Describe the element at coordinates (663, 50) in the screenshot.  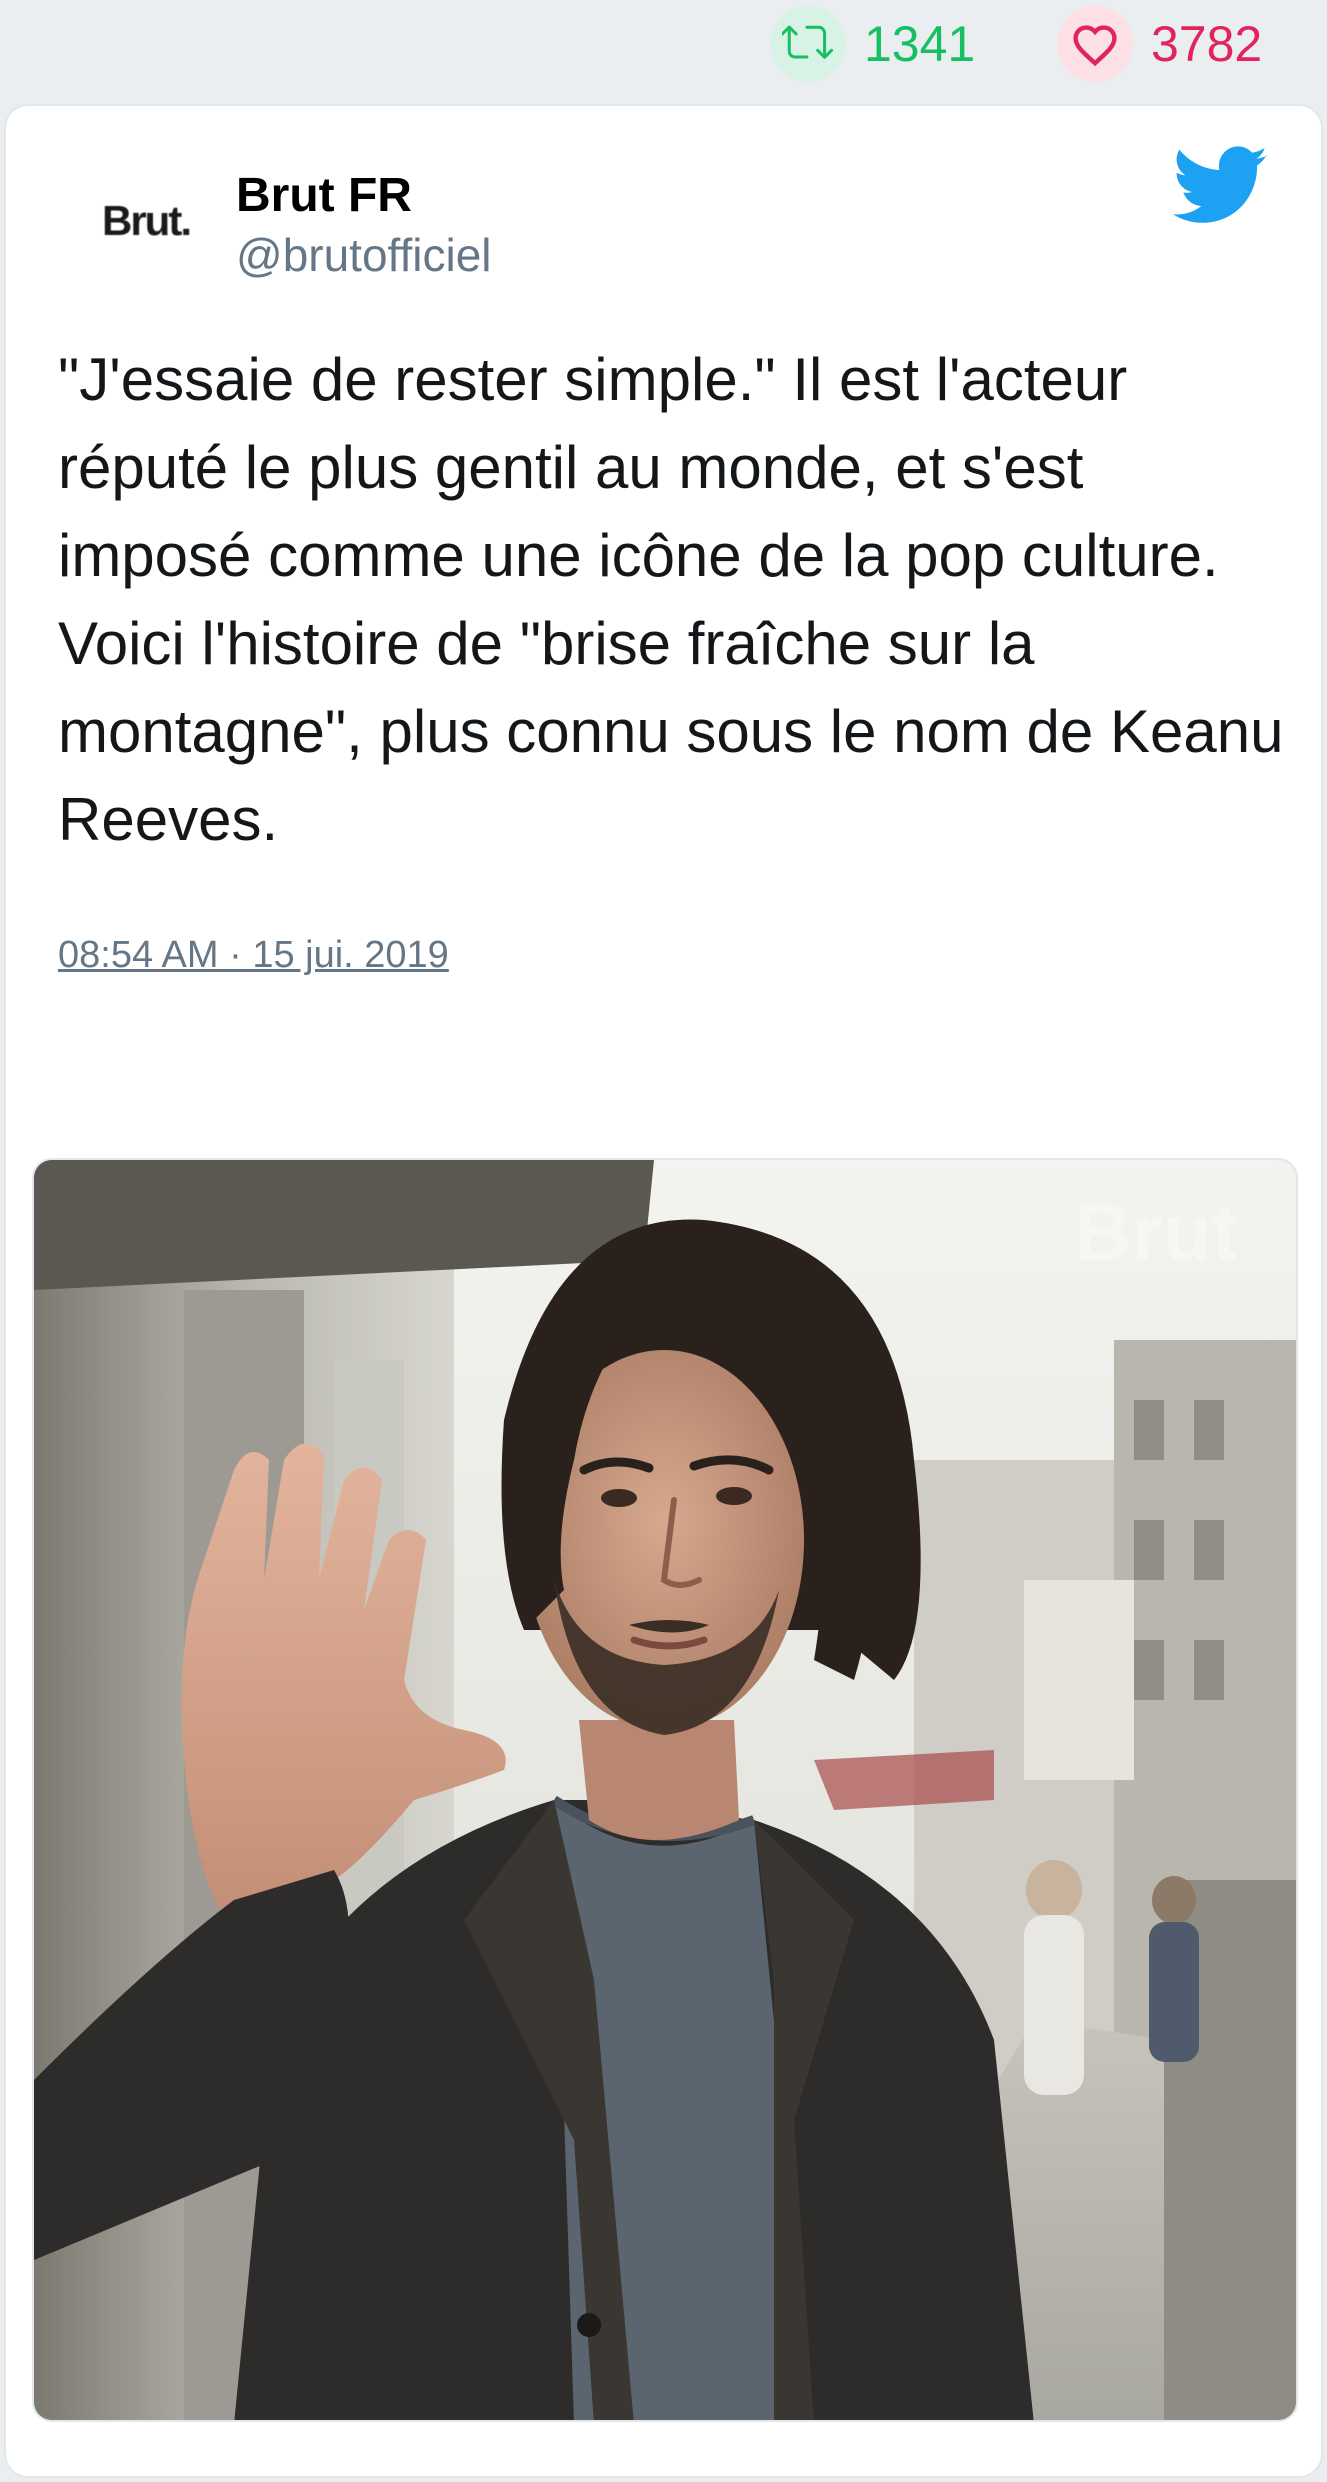
I see `engagement-stats: 1341 3782` at that location.